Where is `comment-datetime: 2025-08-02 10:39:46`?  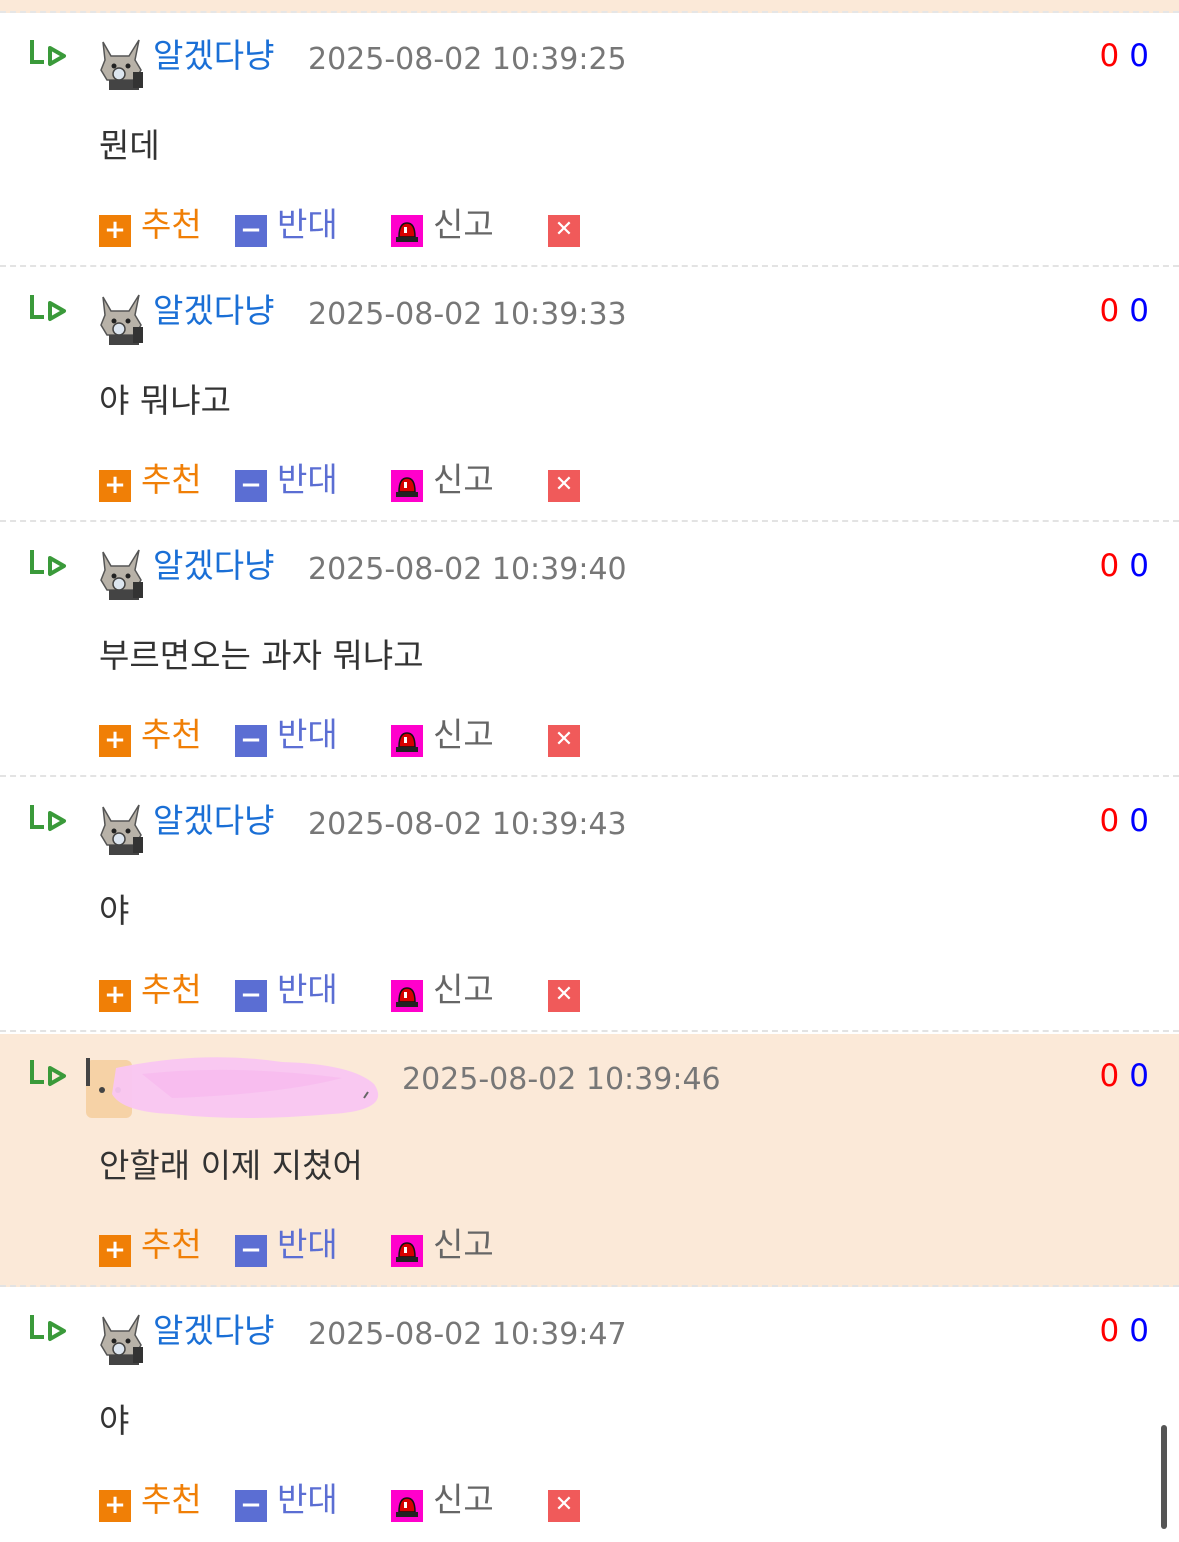 comment-datetime: 2025-08-02 10:39:46 is located at coordinates (561, 1079).